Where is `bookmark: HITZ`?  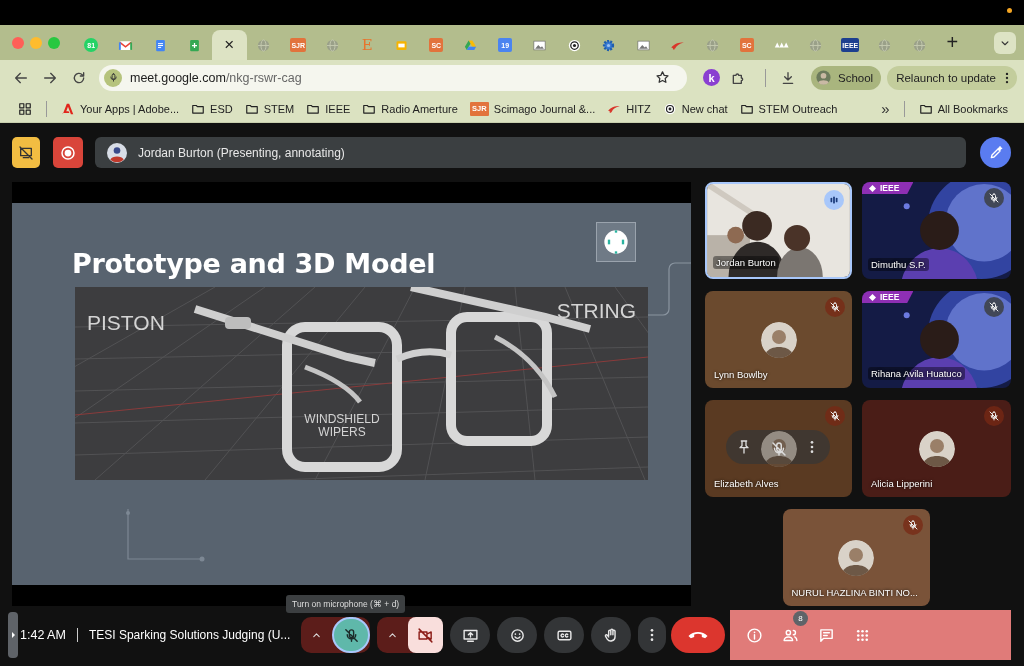 bookmark: HITZ is located at coordinates (629, 108).